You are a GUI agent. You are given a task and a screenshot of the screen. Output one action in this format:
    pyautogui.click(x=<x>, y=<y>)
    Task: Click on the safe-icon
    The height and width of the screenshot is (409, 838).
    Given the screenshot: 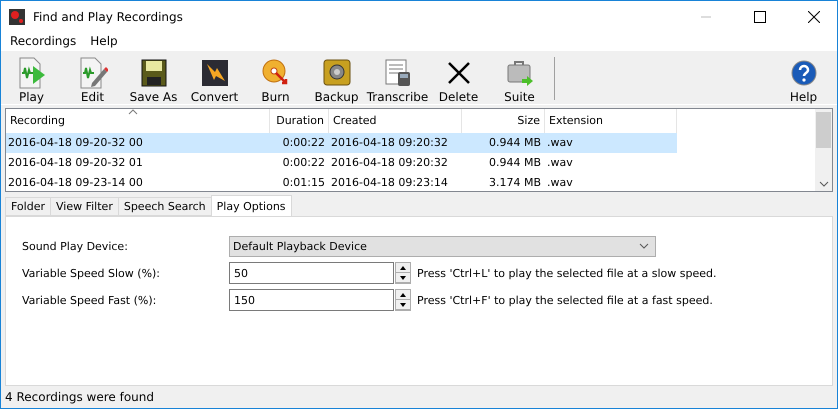 What is the action you would take?
    pyautogui.click(x=336, y=73)
    